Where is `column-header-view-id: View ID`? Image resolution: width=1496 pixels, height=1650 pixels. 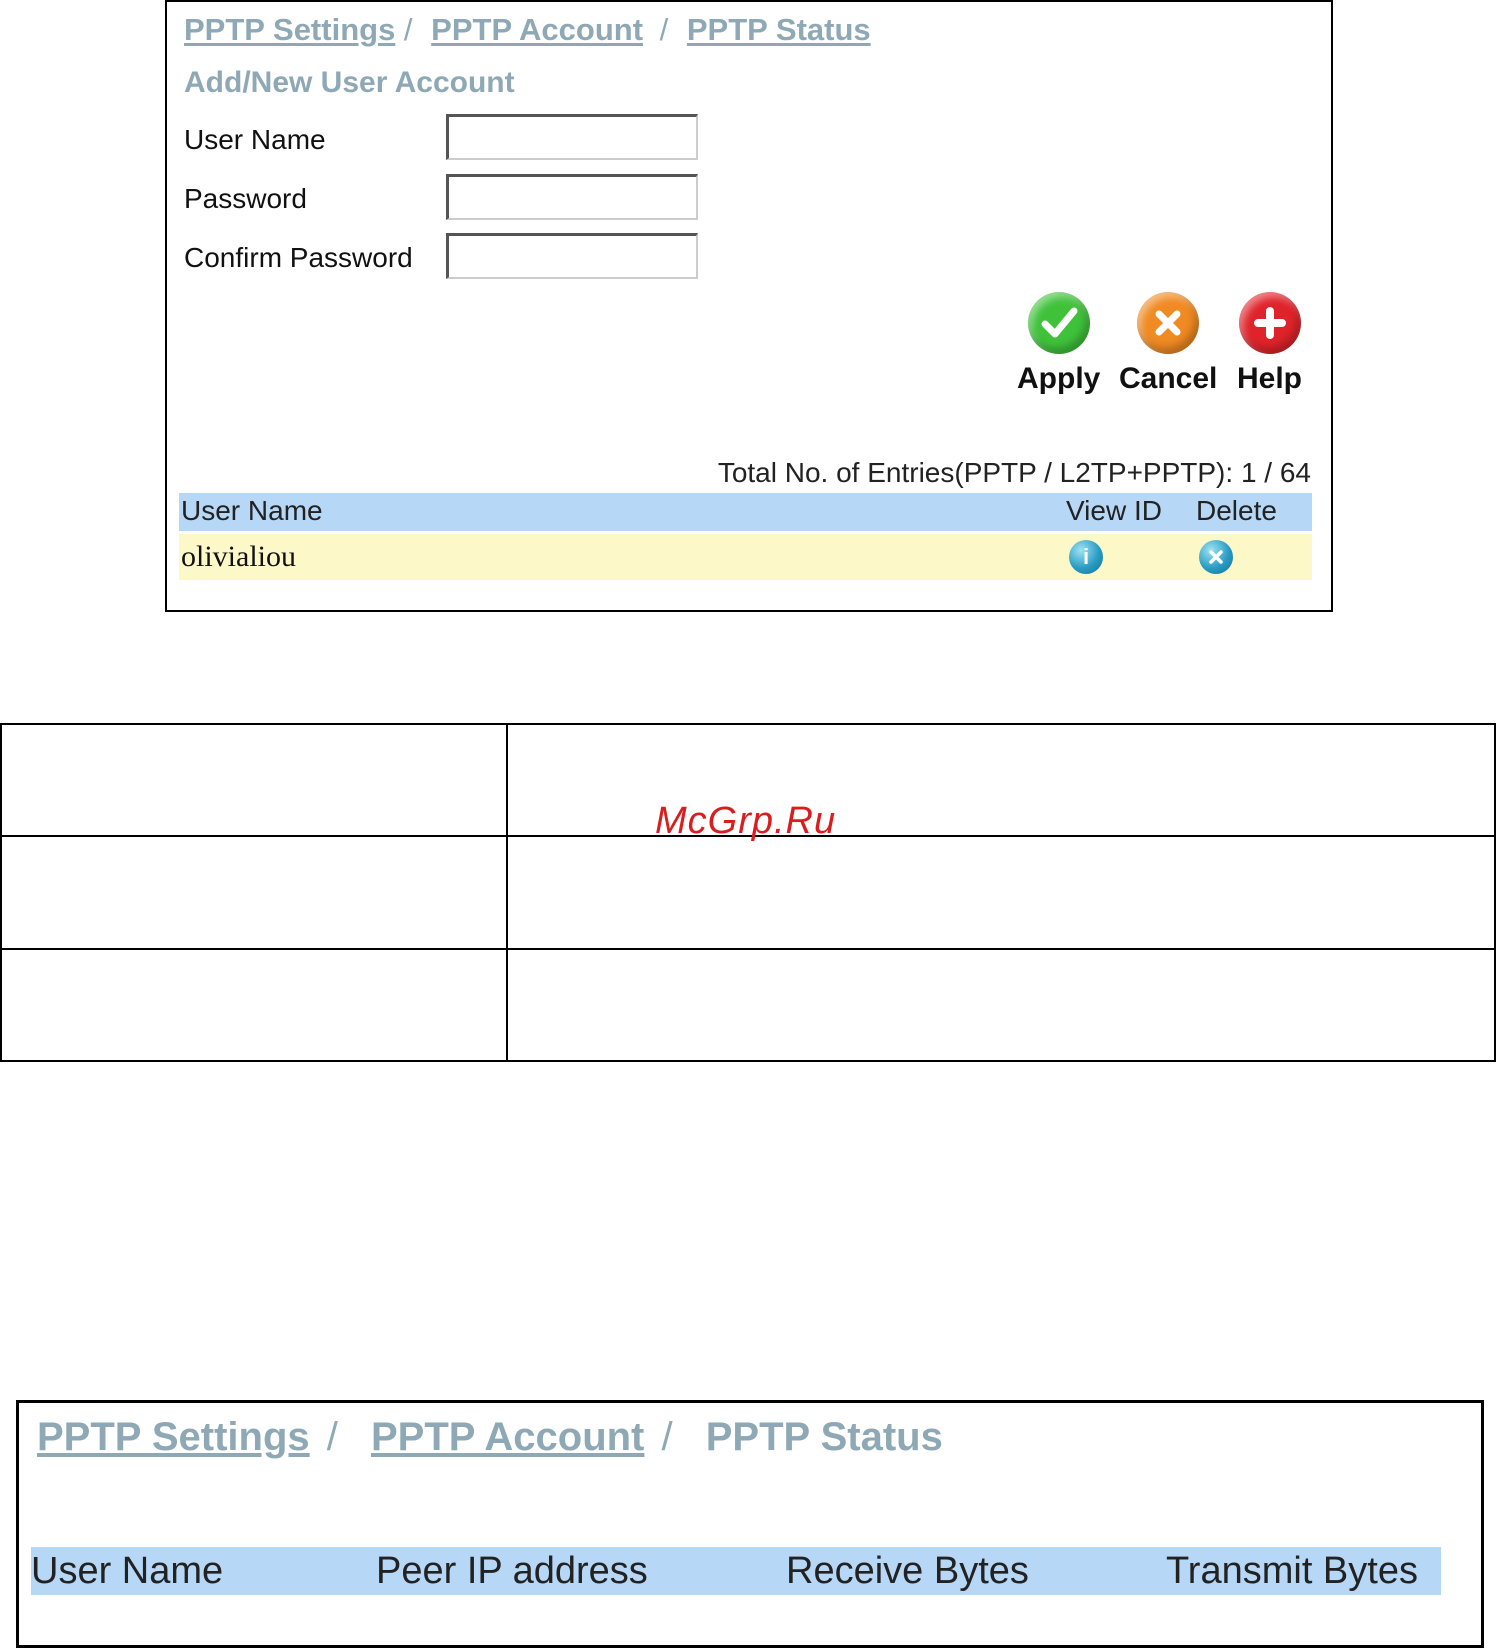
column-header-view-id: View ID is located at coordinates (1114, 510).